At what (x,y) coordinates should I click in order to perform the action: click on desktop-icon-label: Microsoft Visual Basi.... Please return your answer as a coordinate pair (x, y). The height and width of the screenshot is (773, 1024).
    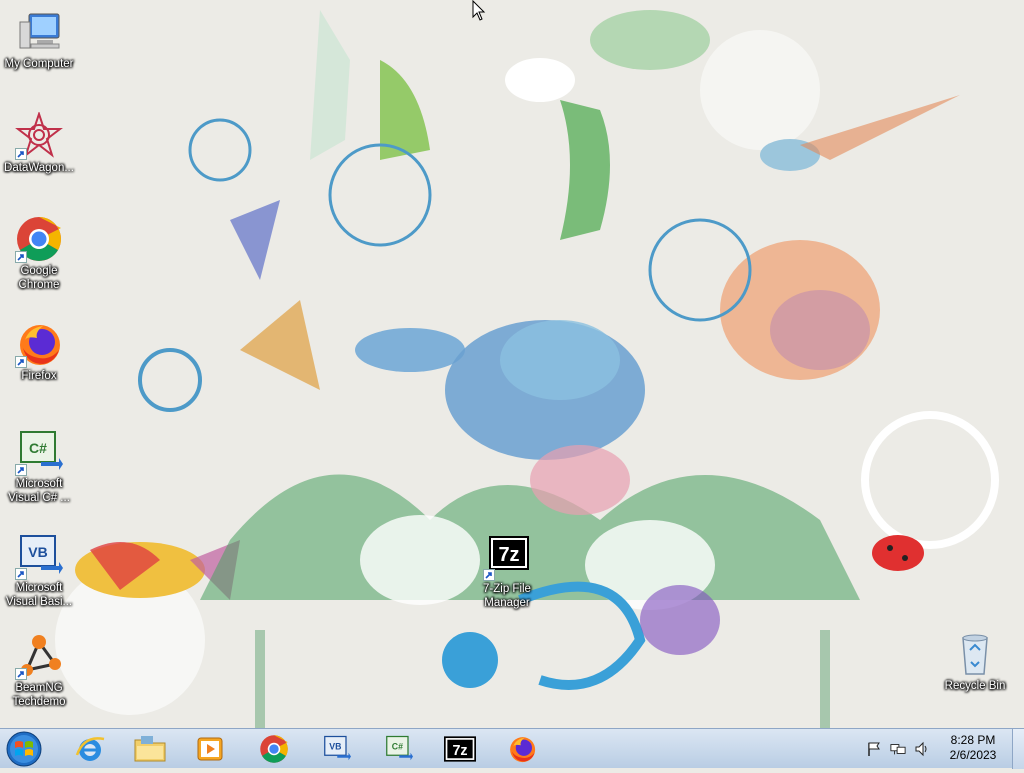
    Looking at the image, I should click on (39, 595).